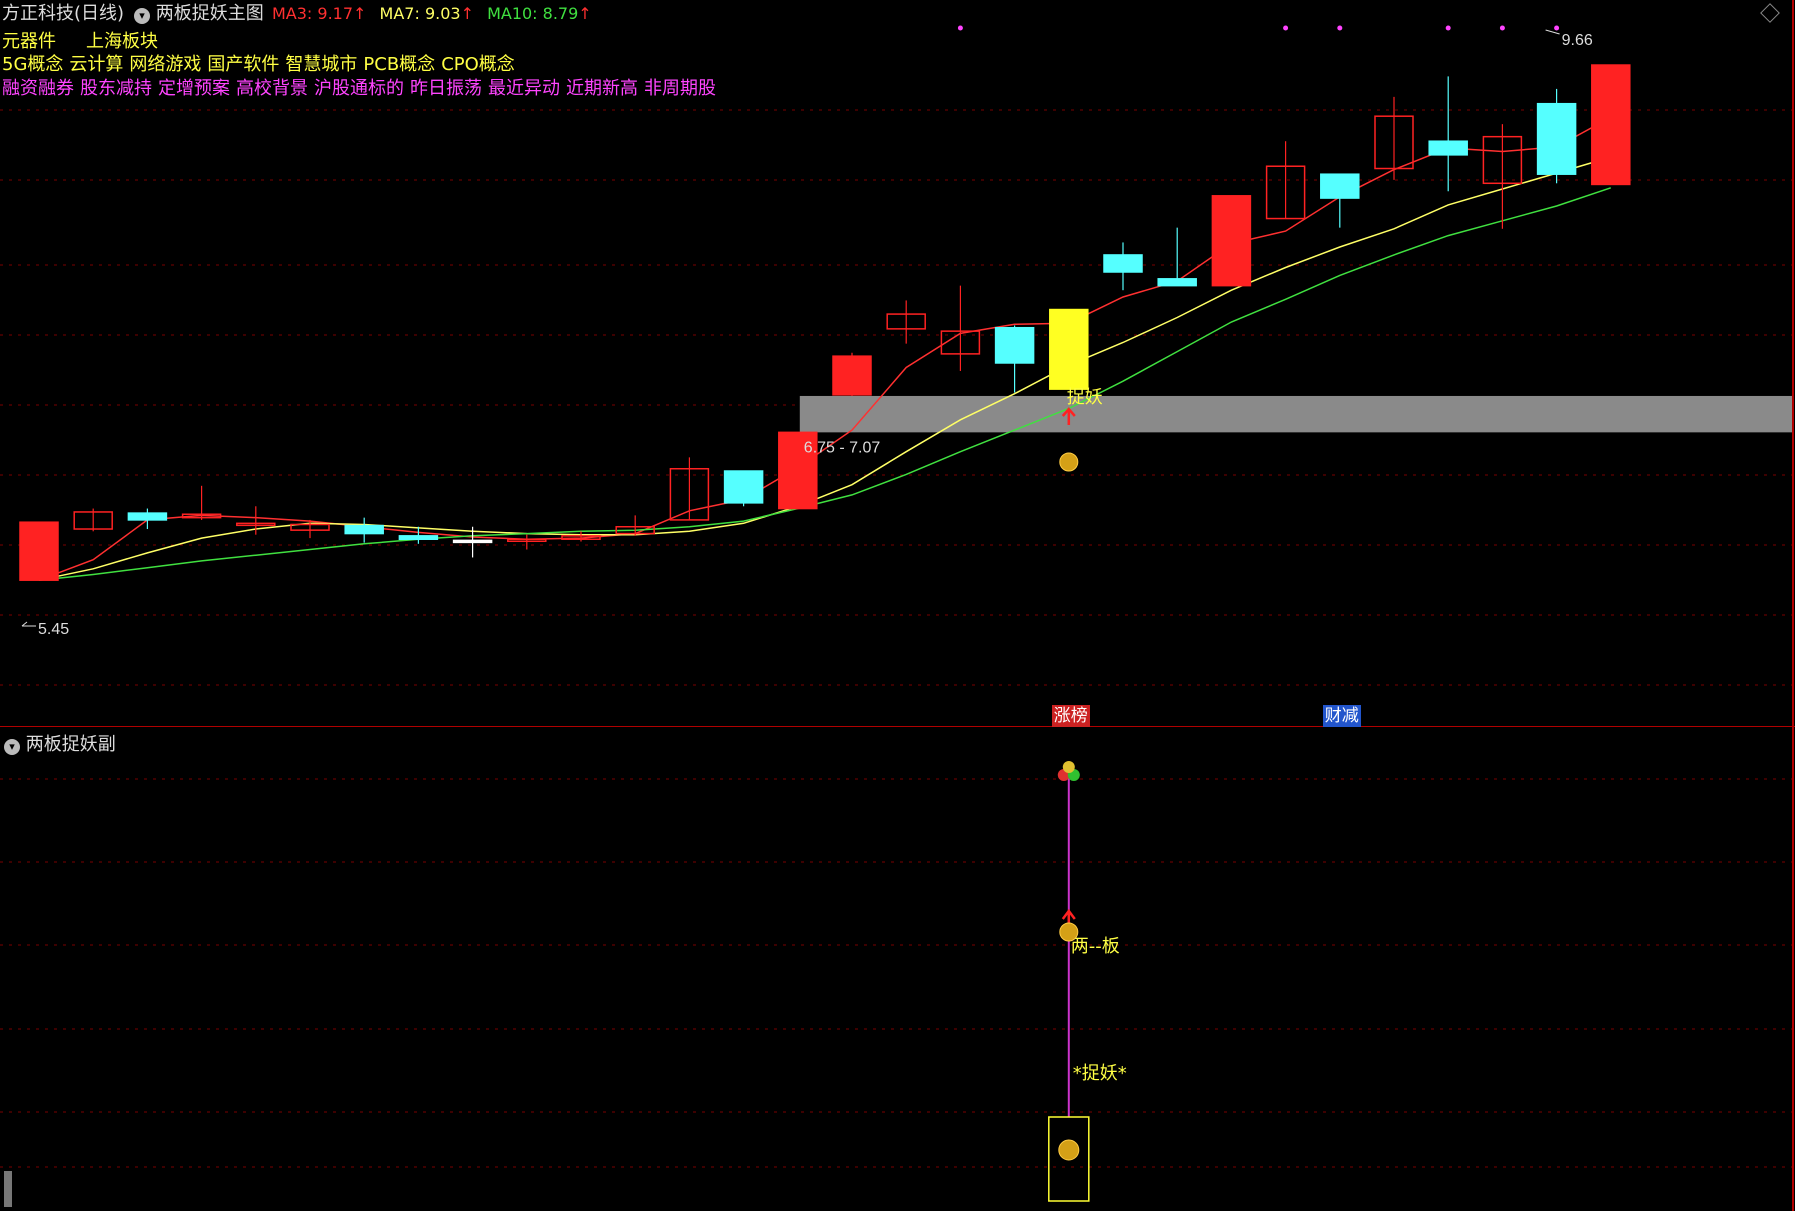  Describe the element at coordinates (1577, 40) in the screenshot. I see `high-price-label: 9.66` at that location.